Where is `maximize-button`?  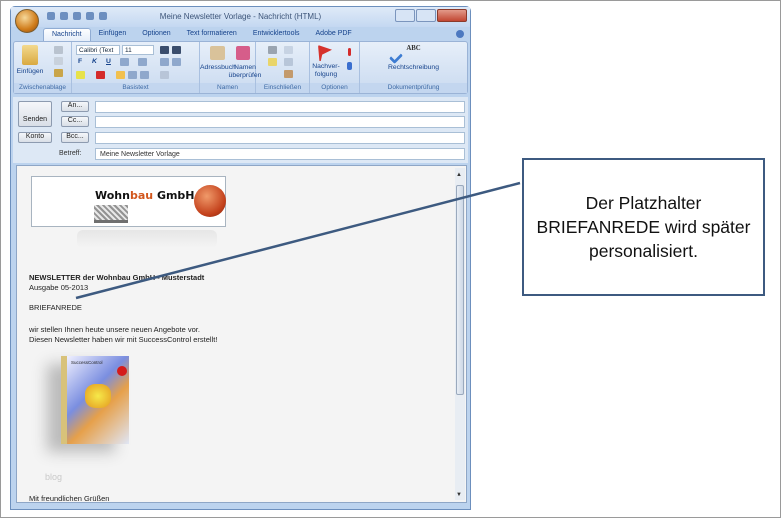
maximize-button is located at coordinates (426, 15).